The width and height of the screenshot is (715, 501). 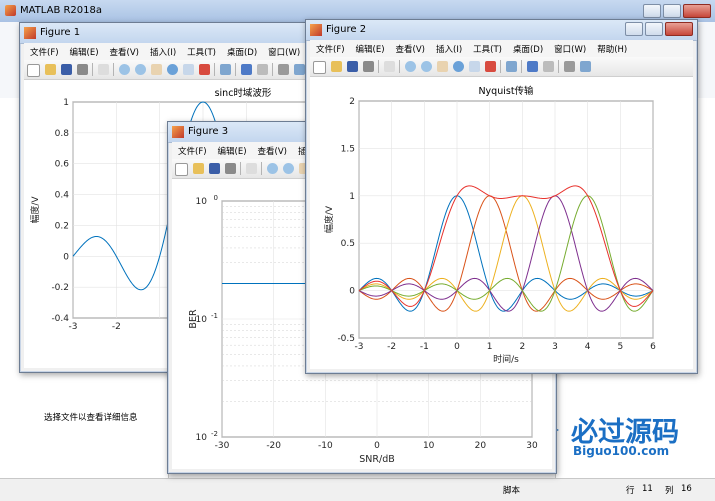 I want to click on figure-2-title: Figure 2, so click(x=346, y=29).